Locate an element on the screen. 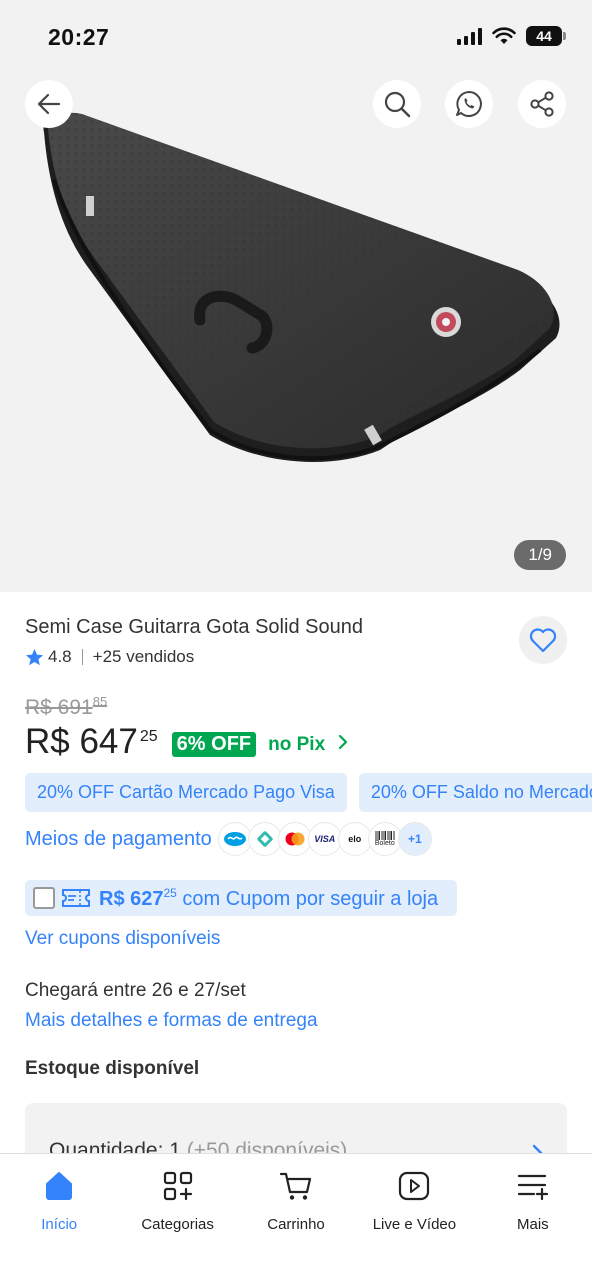 The image size is (592, 1280). ticket-icon is located at coordinates (76, 898).